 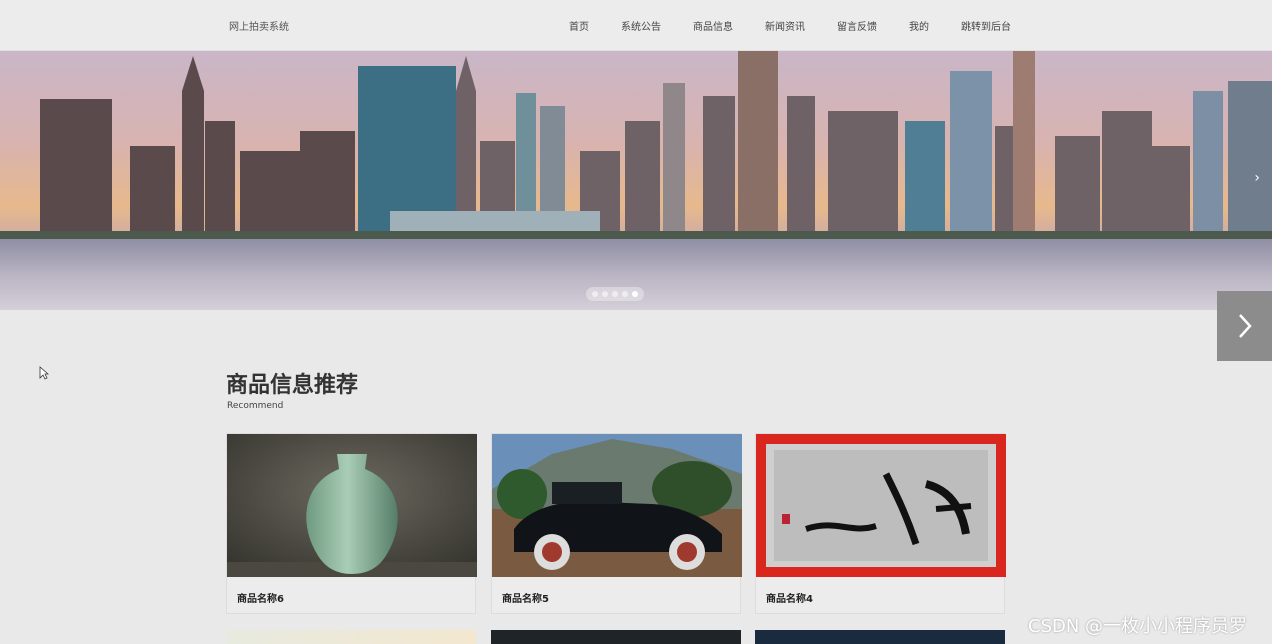 I want to click on product-name: 商品名称6, so click(x=260, y=597).